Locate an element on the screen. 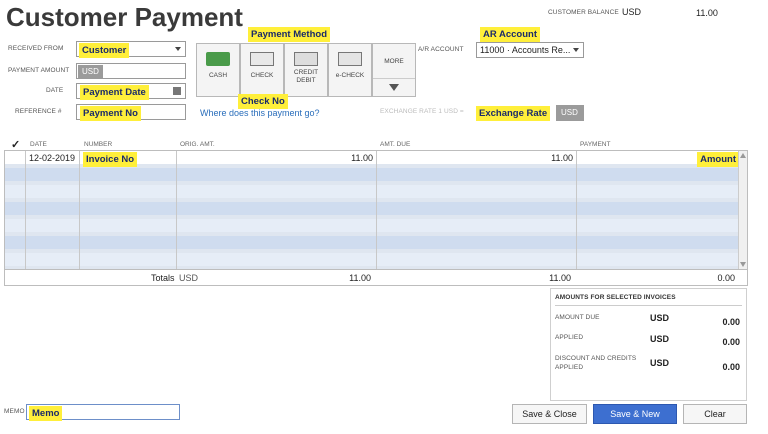  row-number: Invoice No is located at coordinates (110, 159).